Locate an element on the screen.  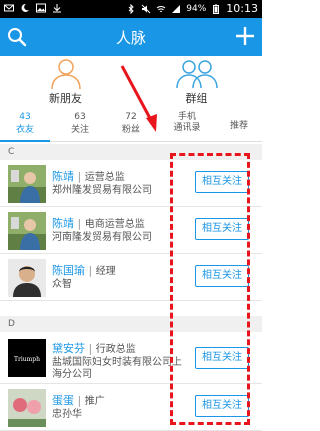
contact-company: 郑州隆发贸易有限公司 is located at coordinates (102, 190).